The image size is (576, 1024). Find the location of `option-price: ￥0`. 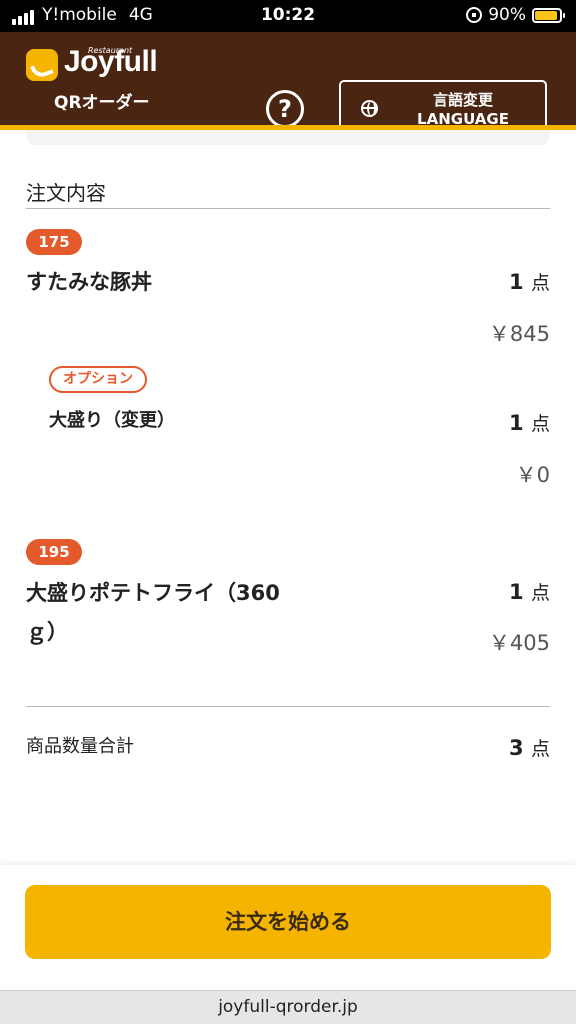

option-price: ￥0 is located at coordinates (532, 475).